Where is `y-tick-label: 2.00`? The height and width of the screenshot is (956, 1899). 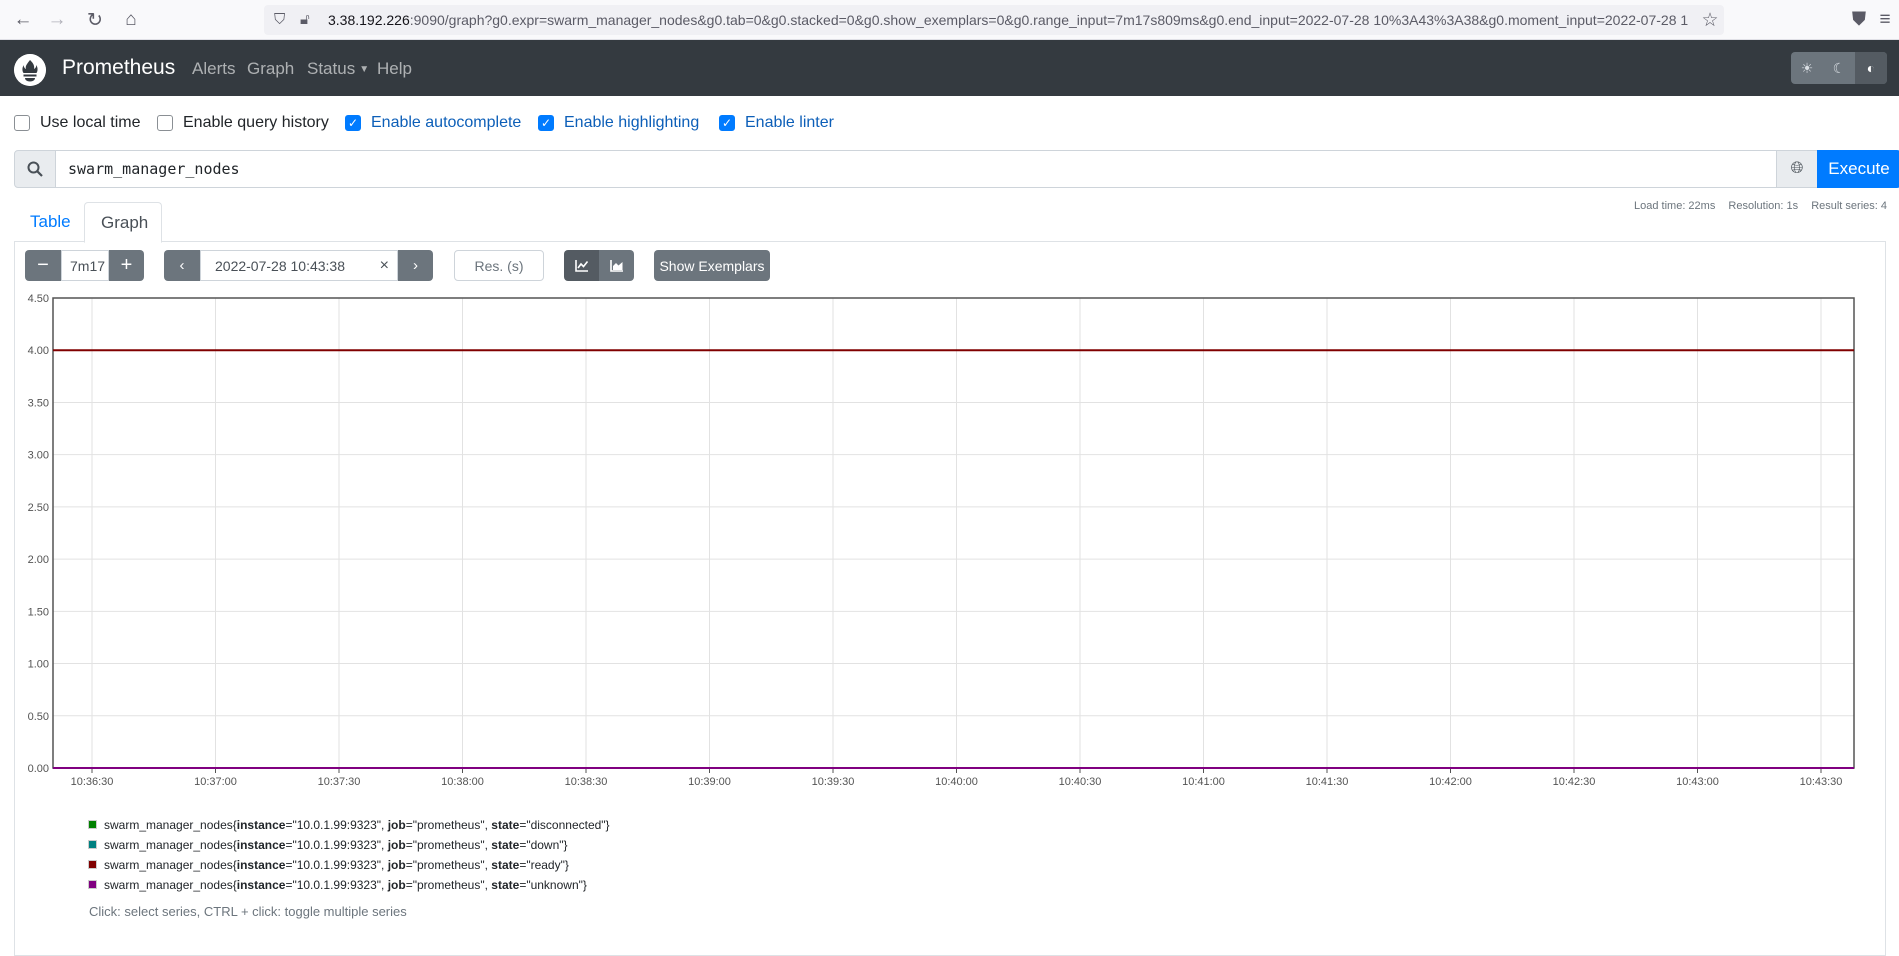 y-tick-label: 2.00 is located at coordinates (38, 560).